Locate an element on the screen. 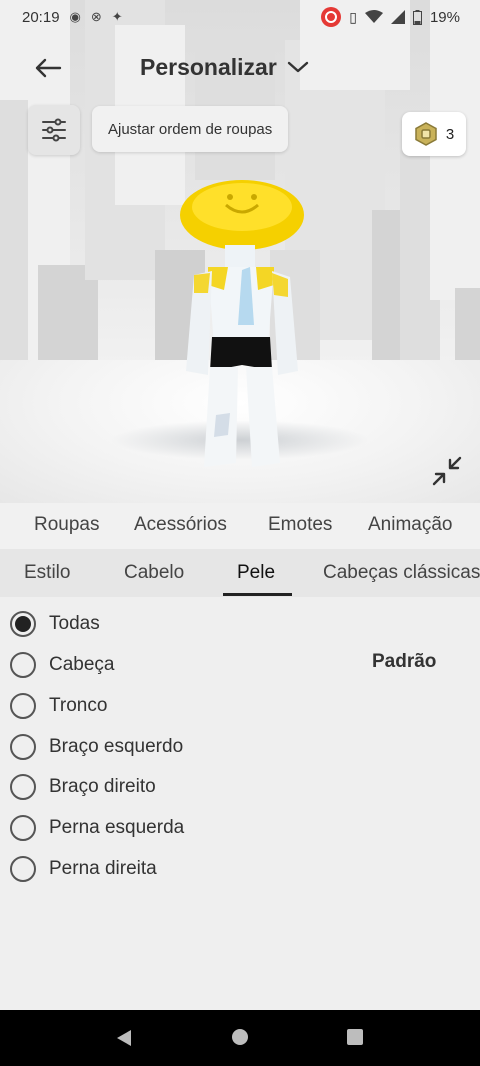  subtab-pele: Pele is located at coordinates (256, 573).